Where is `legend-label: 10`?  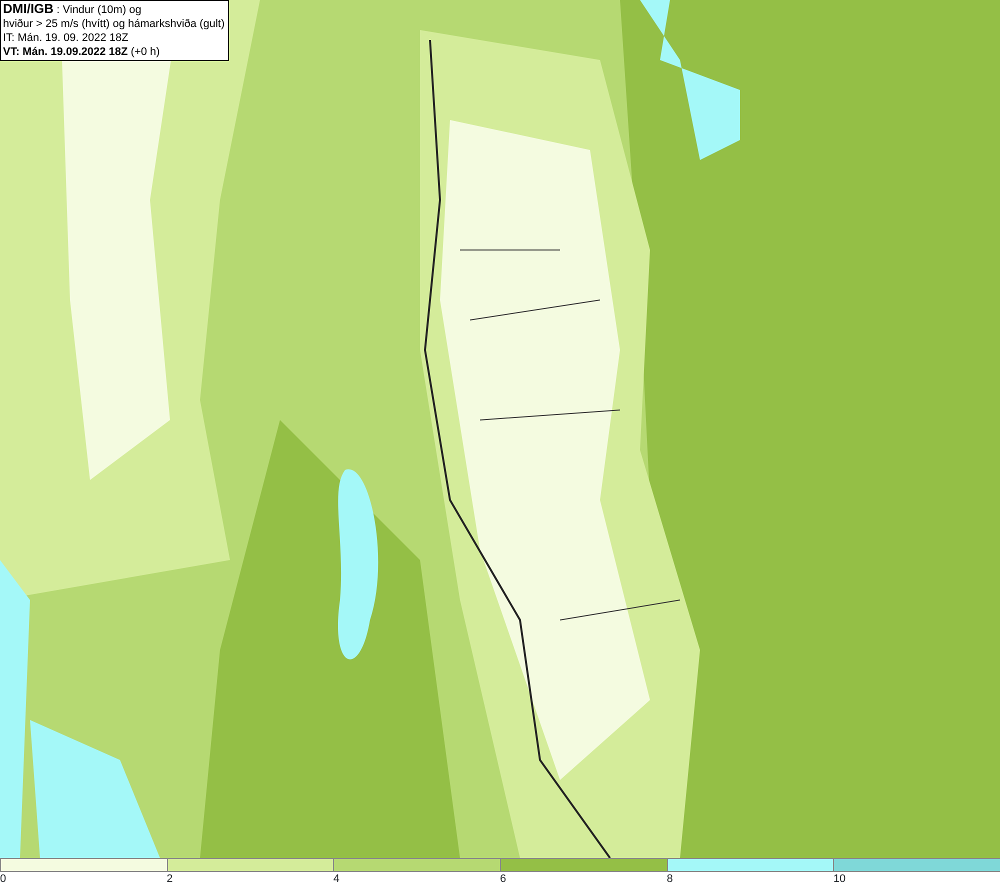
legend-label: 10 is located at coordinates (839, 879).